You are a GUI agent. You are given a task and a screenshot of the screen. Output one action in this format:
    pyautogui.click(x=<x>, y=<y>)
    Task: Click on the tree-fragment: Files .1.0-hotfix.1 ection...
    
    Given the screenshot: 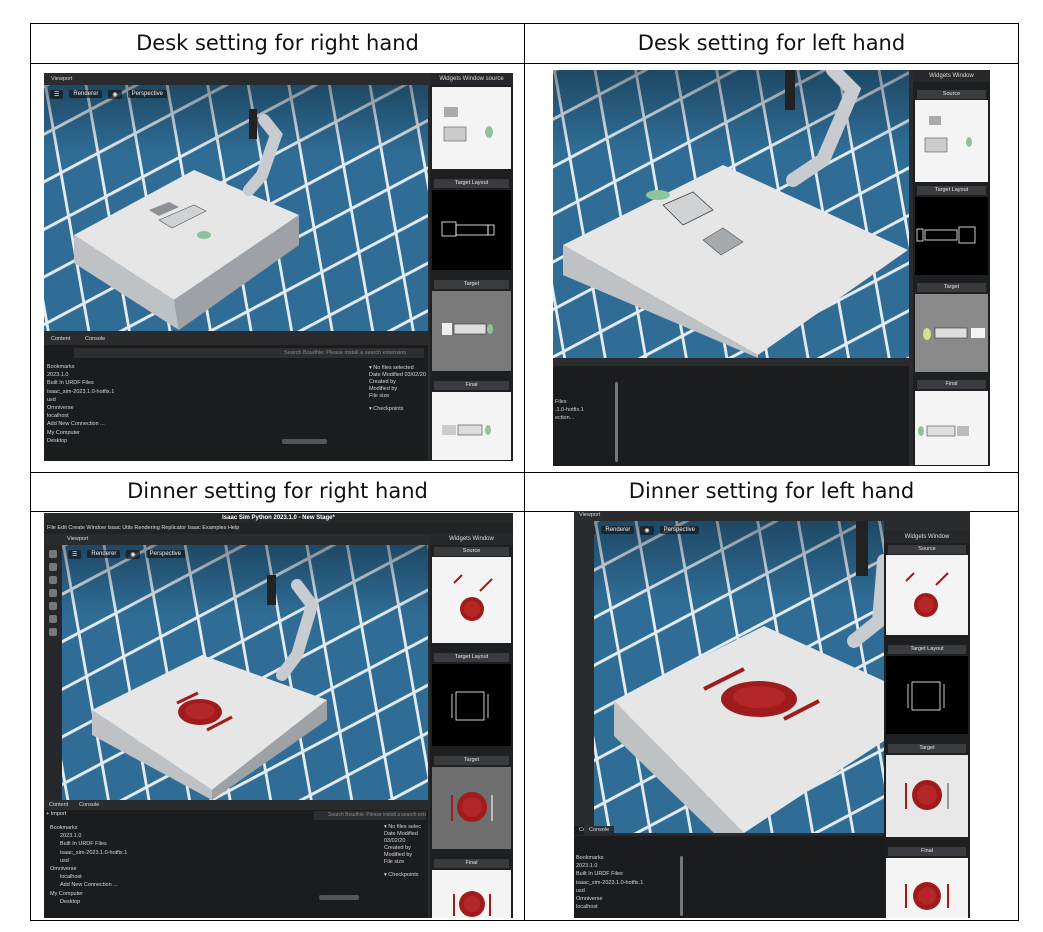 What is the action you would take?
    pyautogui.click(x=569, y=410)
    